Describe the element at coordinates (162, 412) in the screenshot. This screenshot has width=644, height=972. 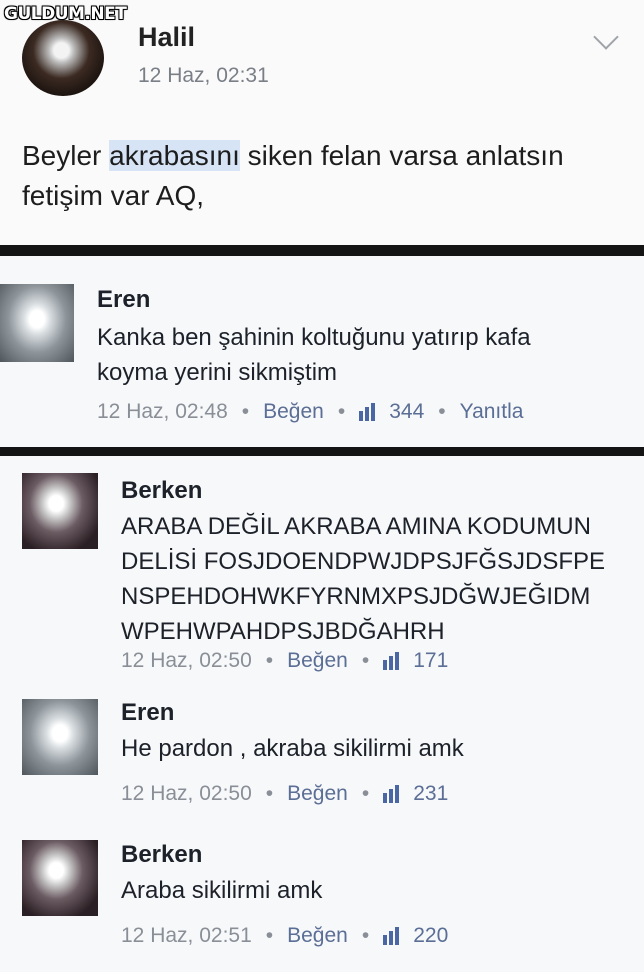
I see `comment-time: 12 Haz, 02:48` at that location.